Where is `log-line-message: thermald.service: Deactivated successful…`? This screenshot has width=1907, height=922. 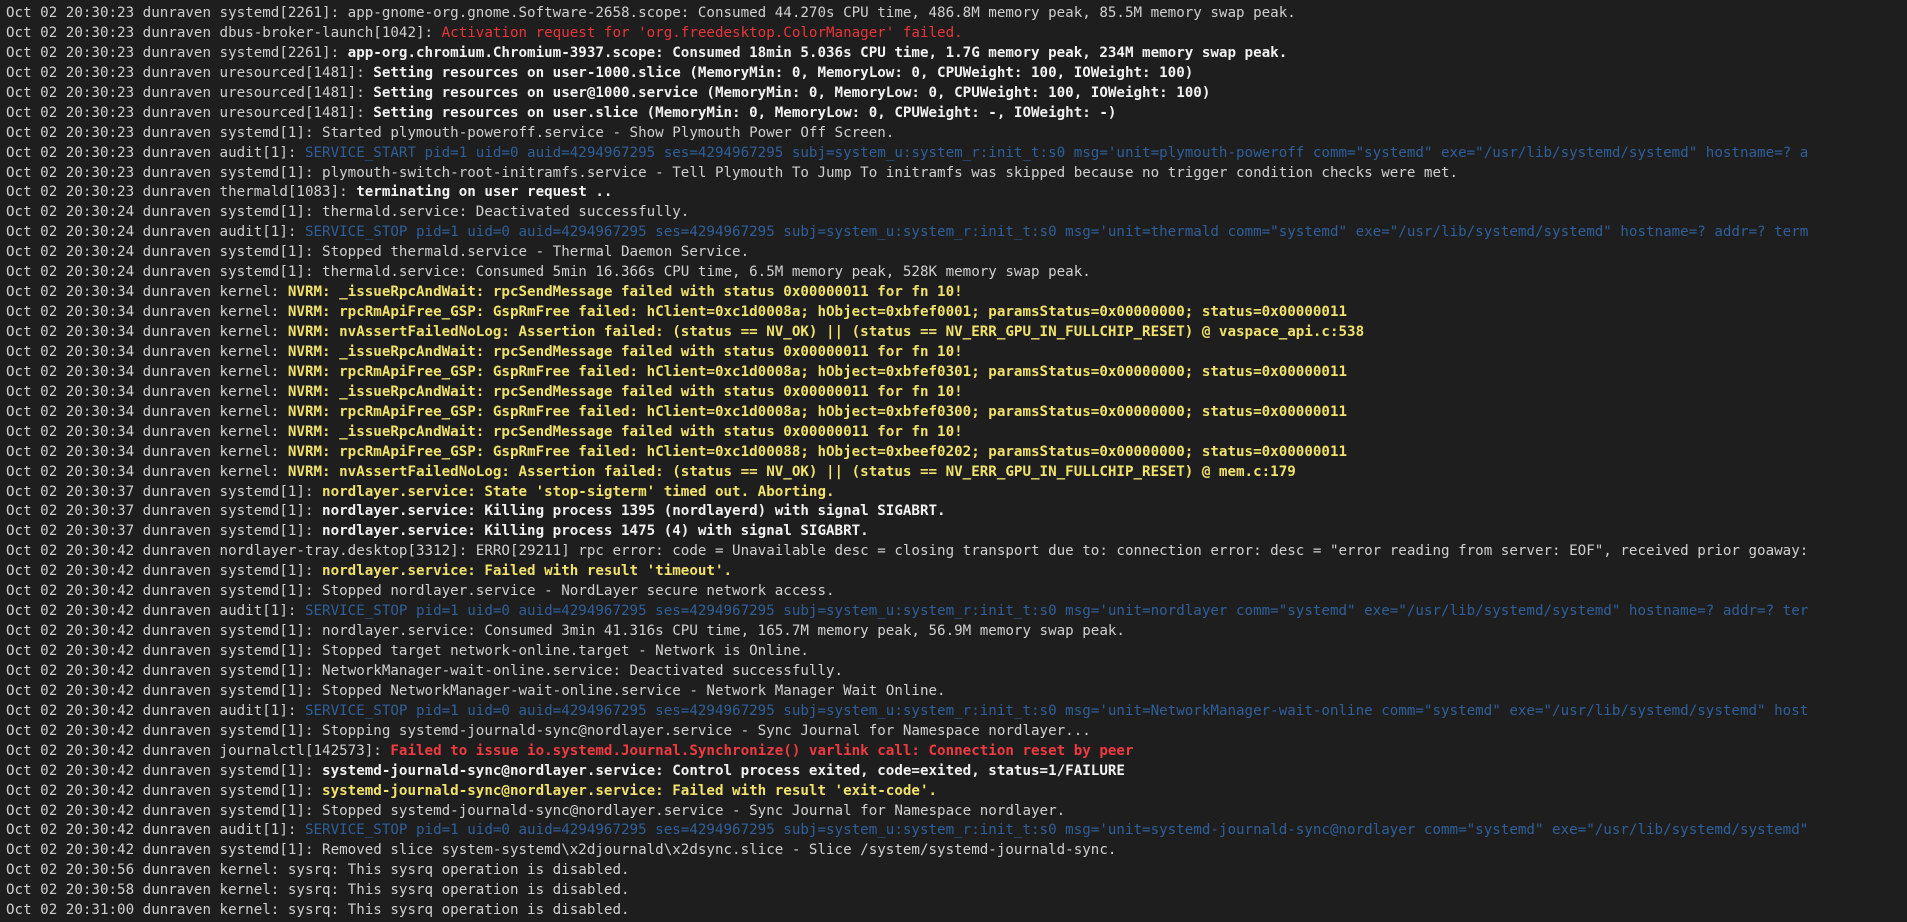
log-line-message: thermald.service: Deactivated successful… is located at coordinates (506, 212).